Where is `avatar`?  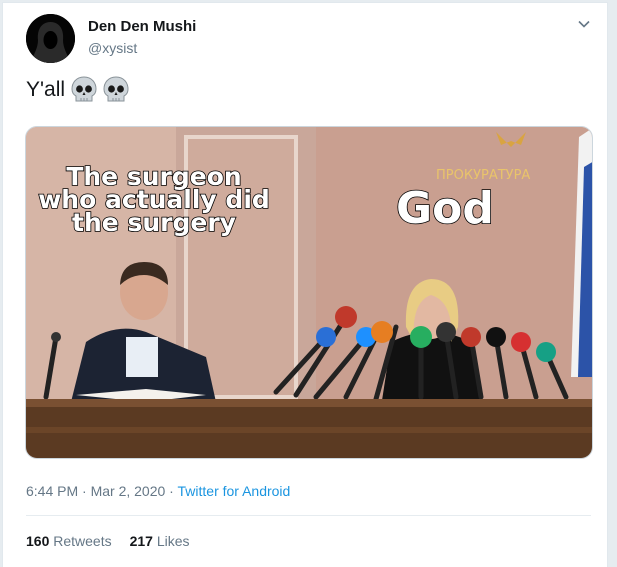
avatar is located at coordinates (50, 38).